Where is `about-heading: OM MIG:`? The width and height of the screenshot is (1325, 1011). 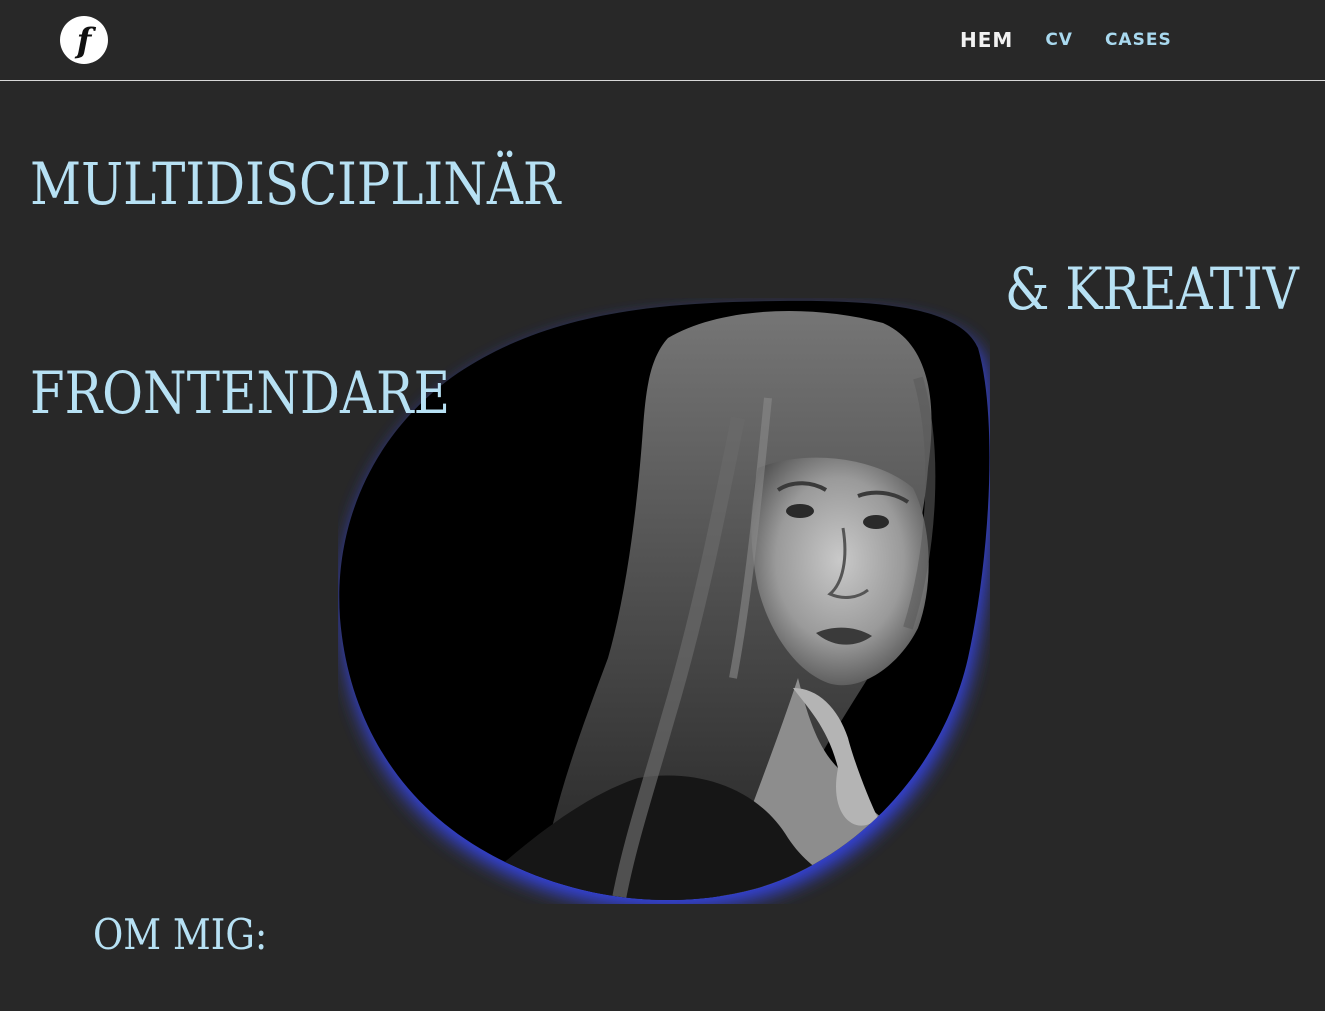 about-heading: OM MIG: is located at coordinates (180, 934).